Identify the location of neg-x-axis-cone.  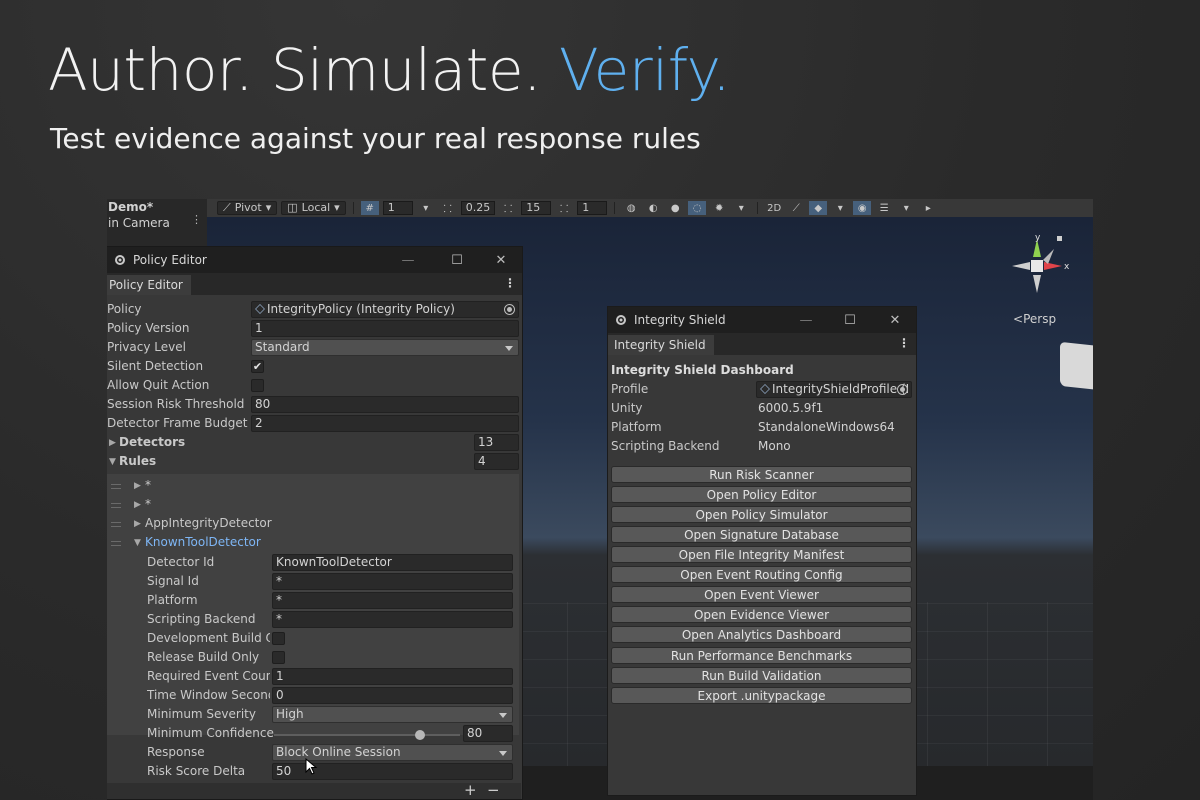
(1021, 266).